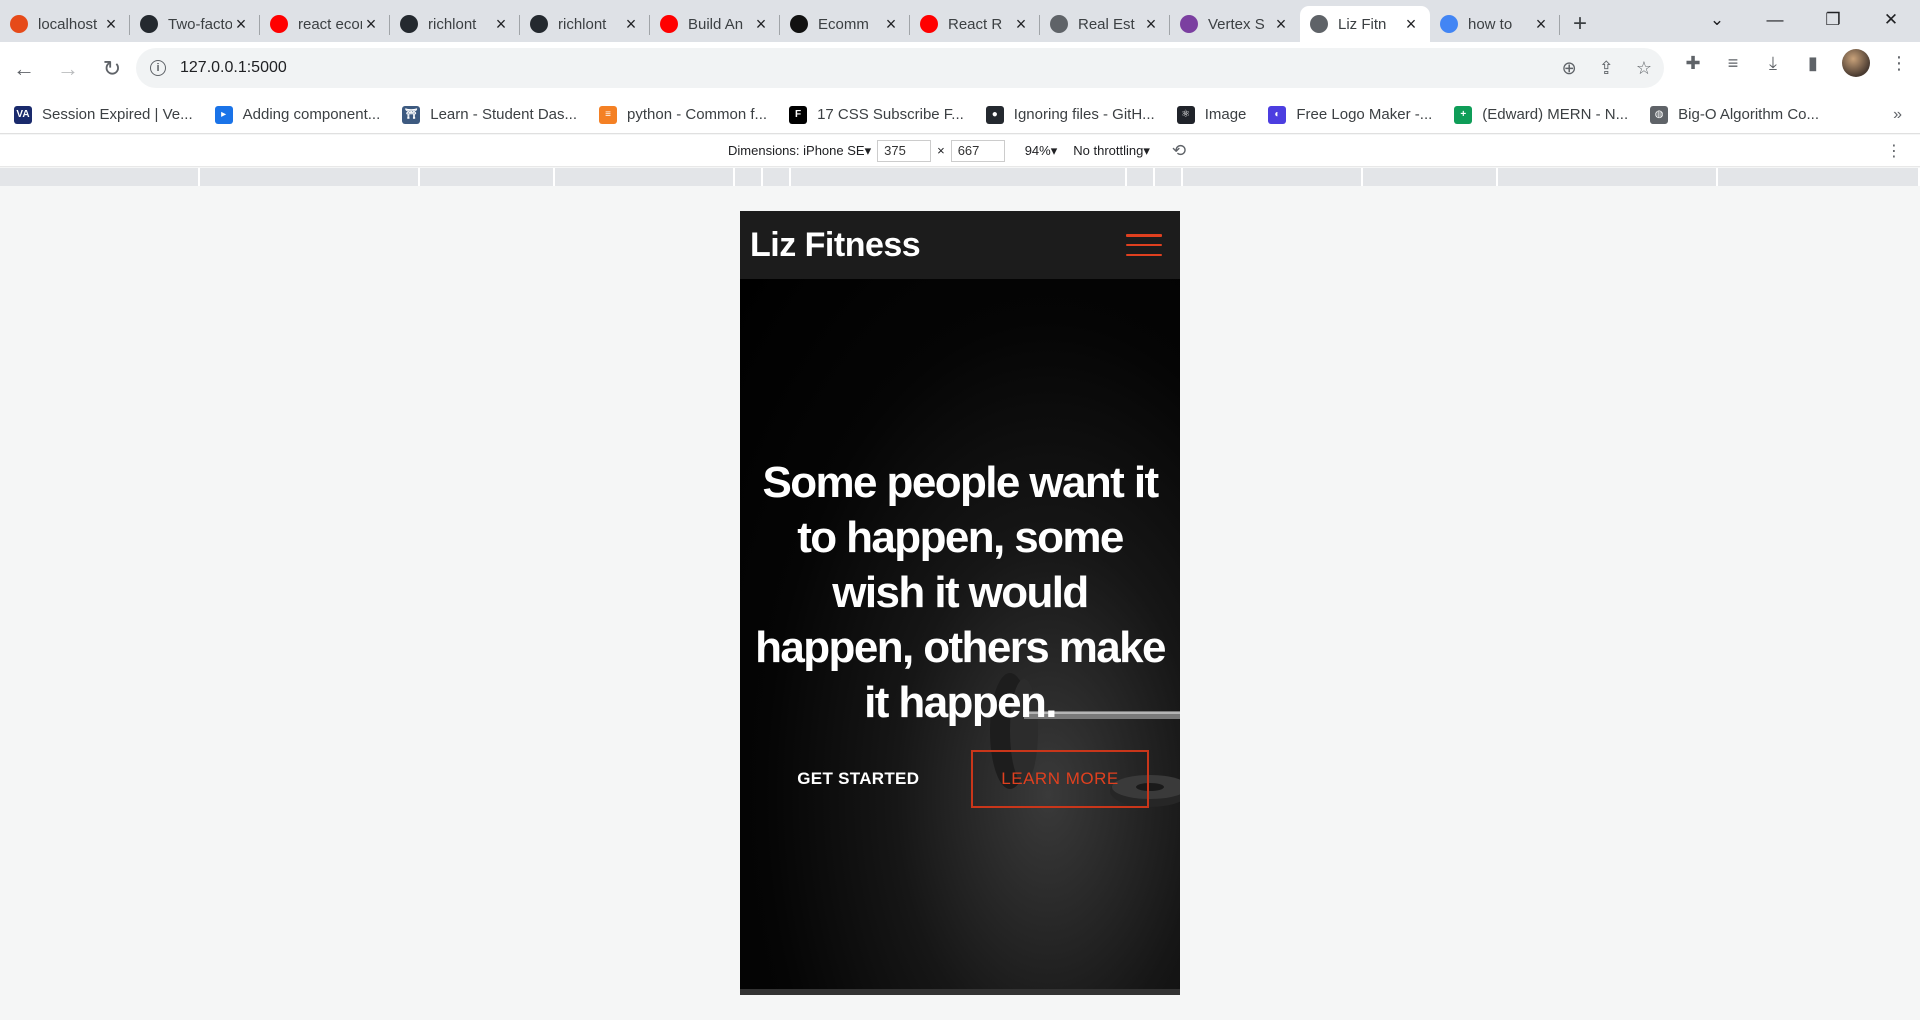  What do you see at coordinates (1144, 245) in the screenshot?
I see `hamburger-menu-icon` at bounding box center [1144, 245].